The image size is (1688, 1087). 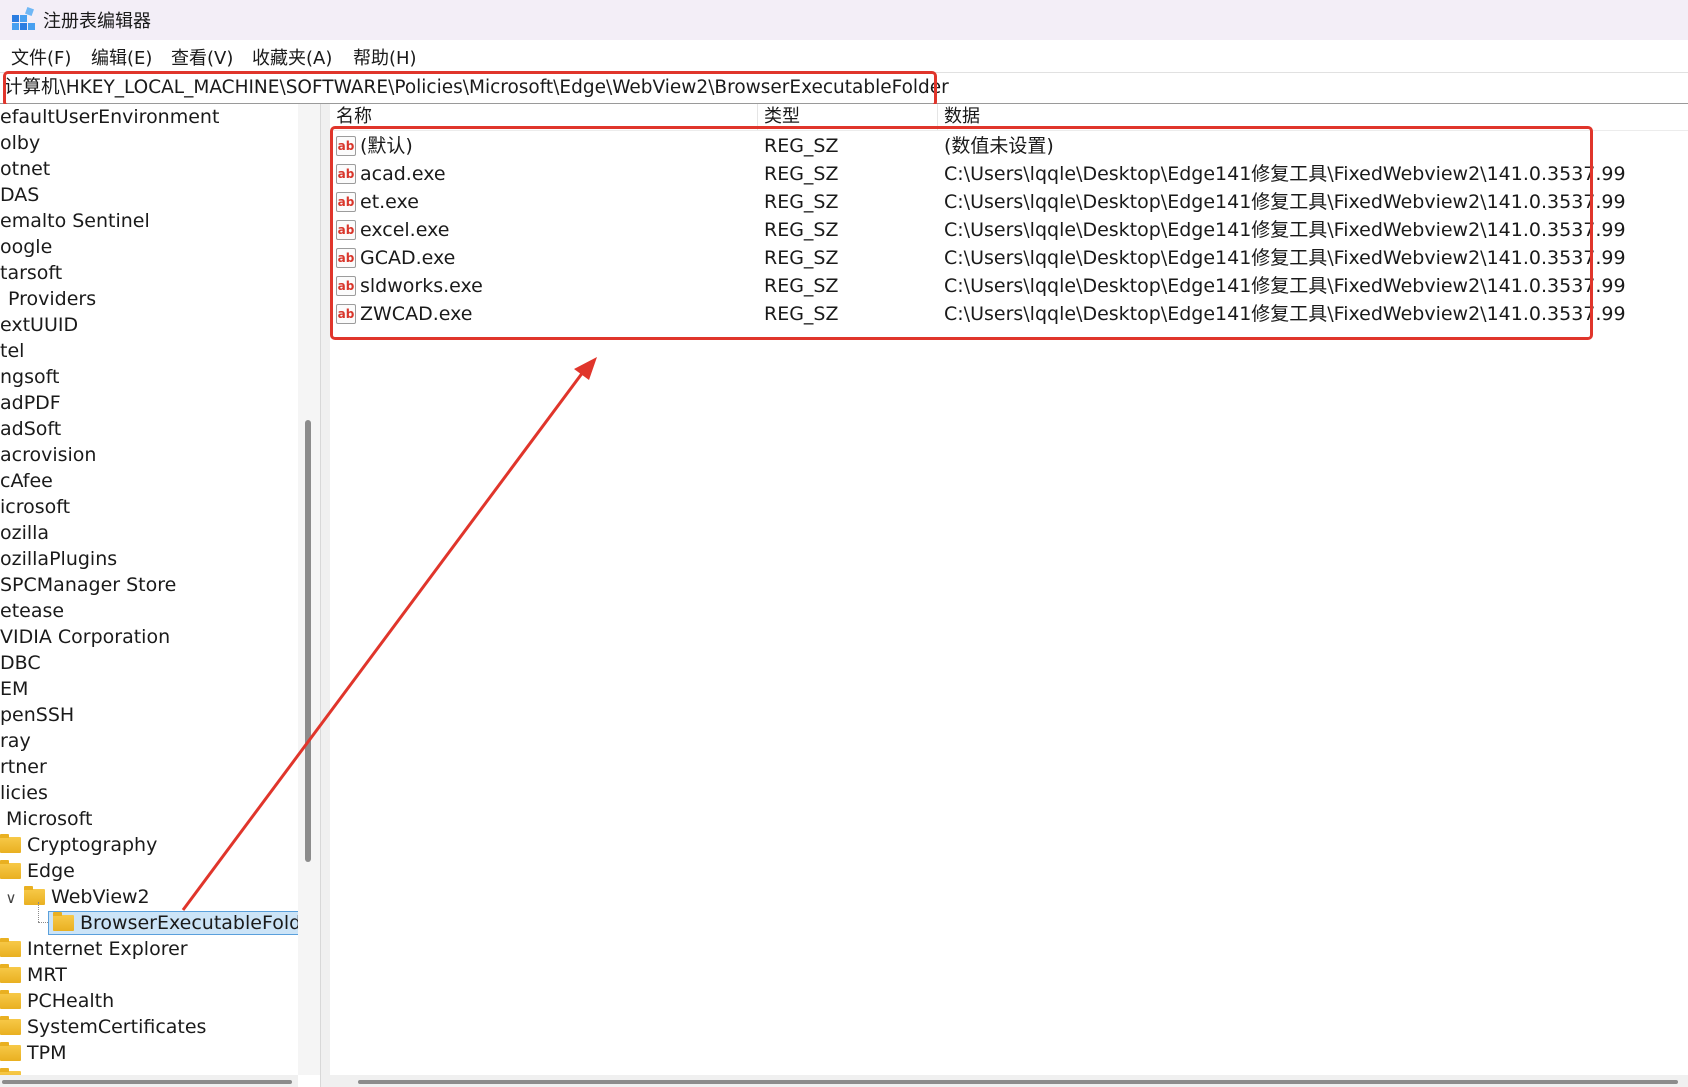 I want to click on values-hscrollbar-thumb, so click(x=1018, y=1082).